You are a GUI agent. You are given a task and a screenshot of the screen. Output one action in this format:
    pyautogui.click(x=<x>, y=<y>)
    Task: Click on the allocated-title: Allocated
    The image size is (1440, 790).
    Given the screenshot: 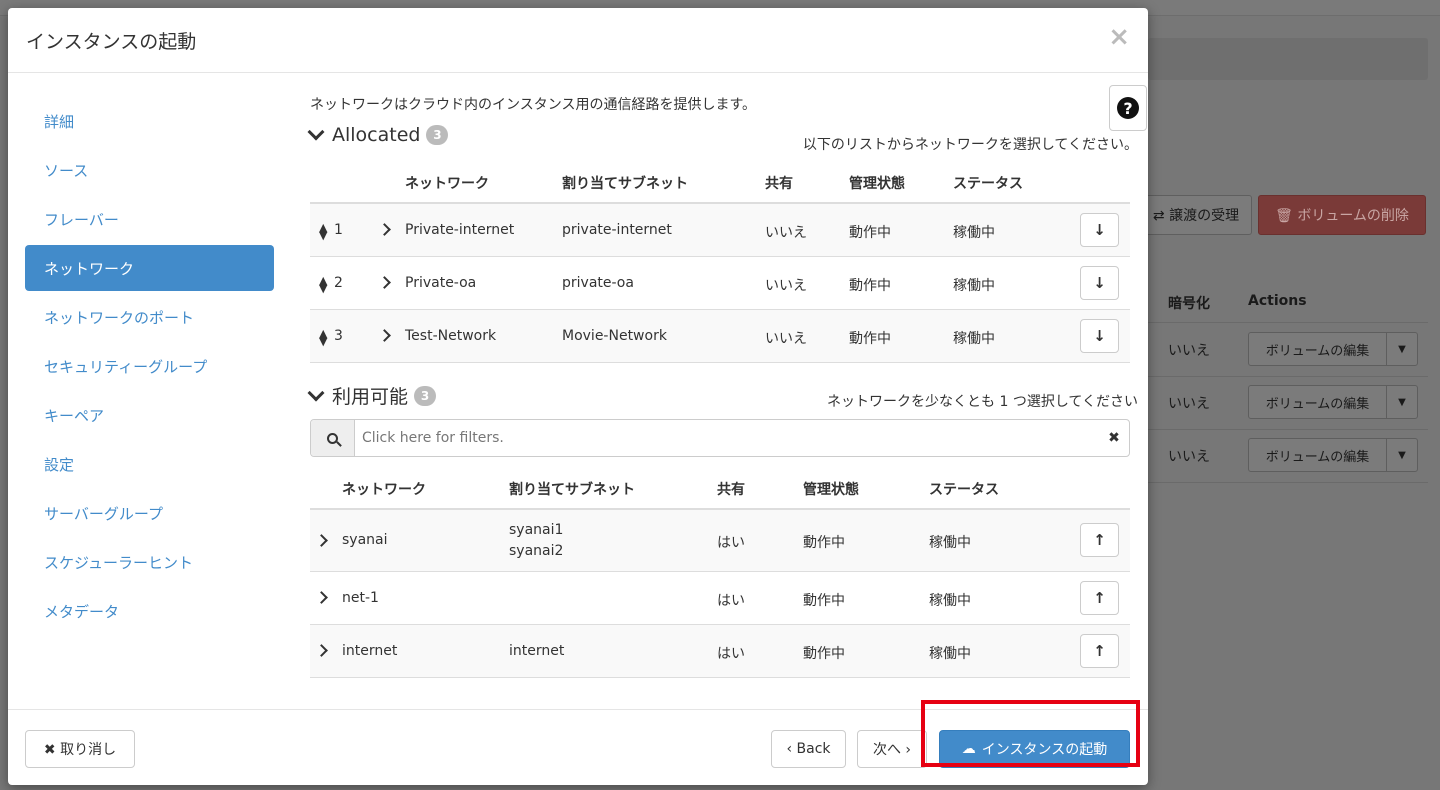 What is the action you would take?
    pyautogui.click(x=376, y=135)
    